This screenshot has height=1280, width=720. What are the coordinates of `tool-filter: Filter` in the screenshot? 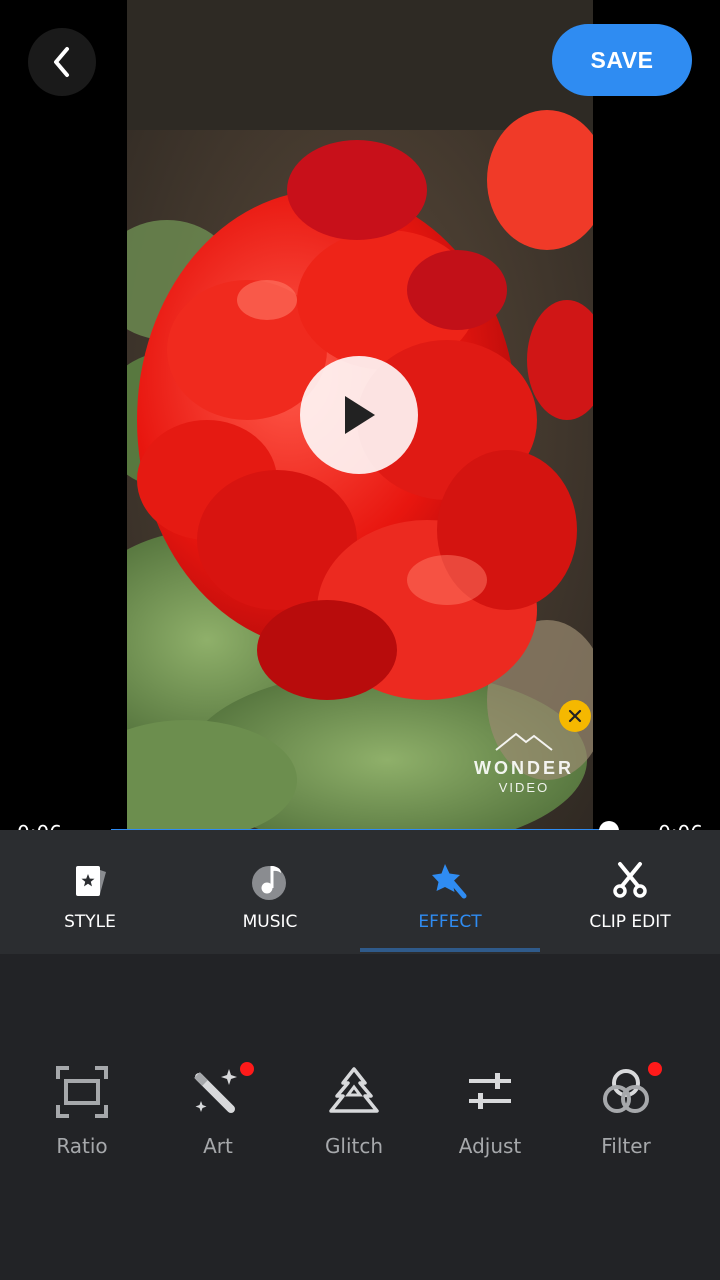 It's located at (626, 1109).